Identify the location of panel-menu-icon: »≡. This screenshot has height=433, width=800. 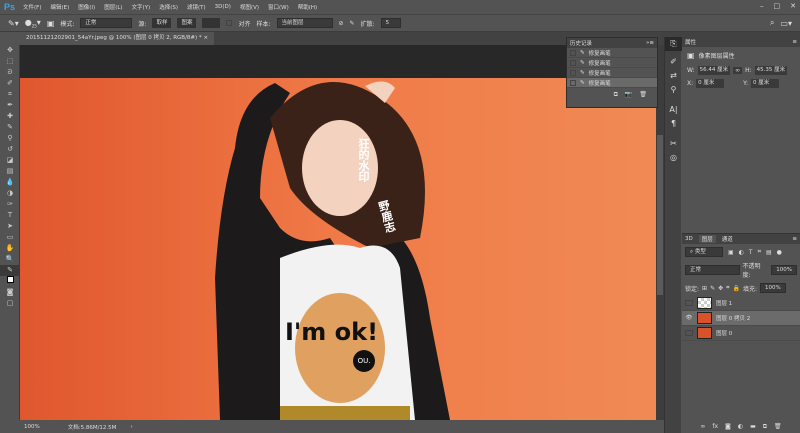
(650, 43).